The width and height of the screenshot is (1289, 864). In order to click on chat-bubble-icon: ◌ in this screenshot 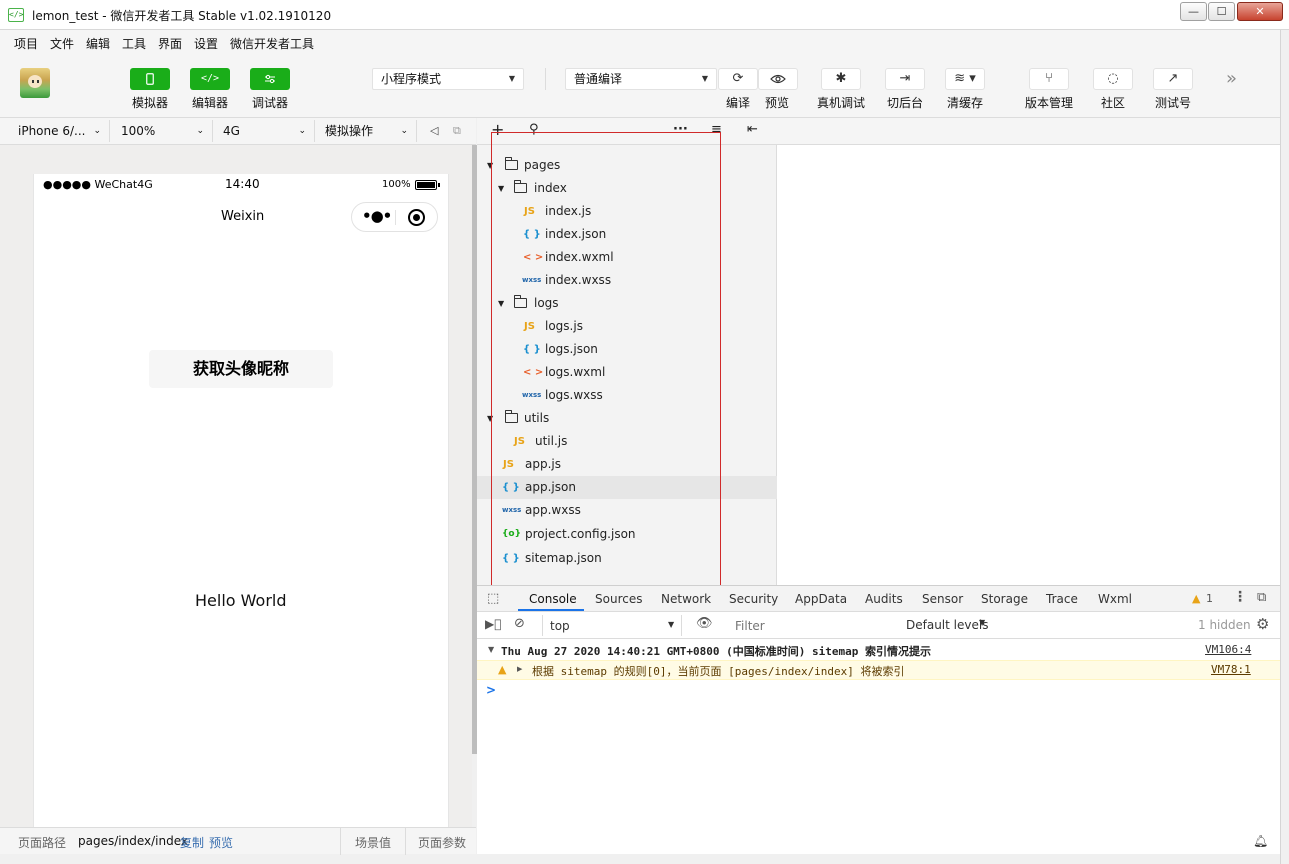, I will do `click(1113, 78)`.